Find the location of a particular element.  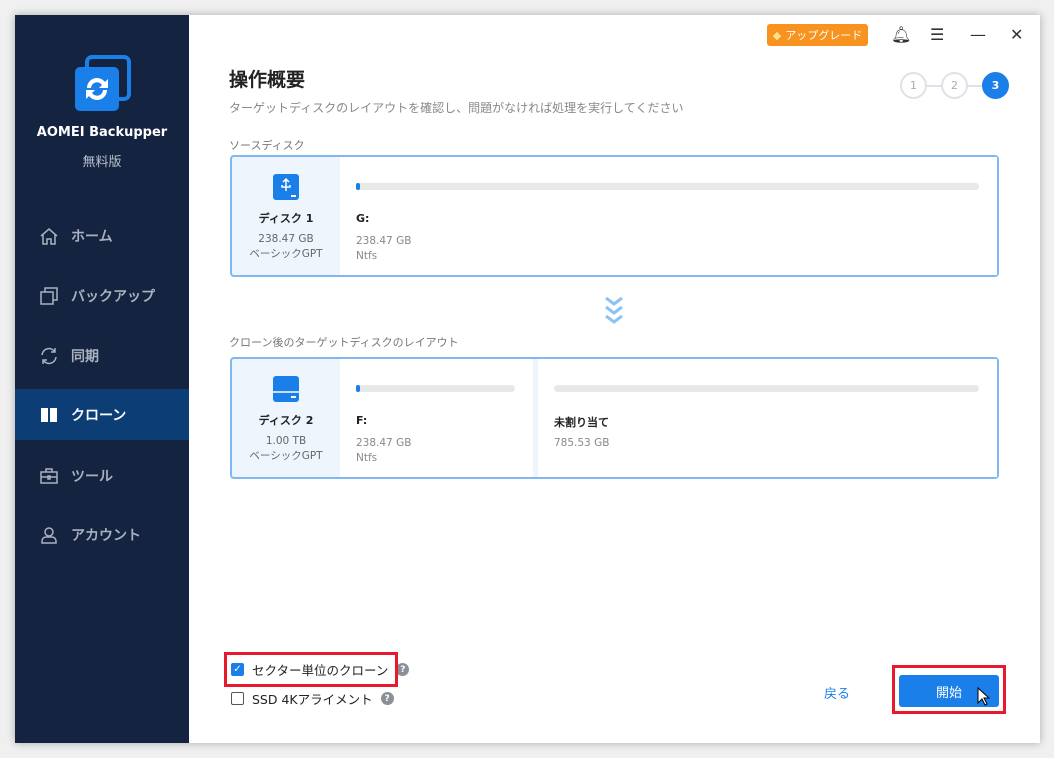

sidebar-item-sync: 同期 is located at coordinates (102, 355).